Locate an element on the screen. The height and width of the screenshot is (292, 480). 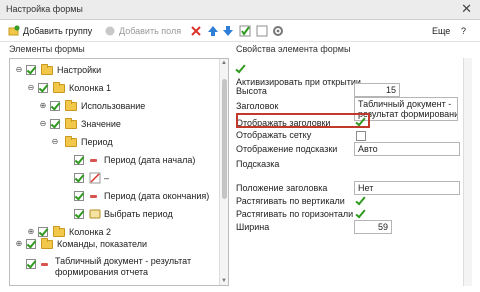
prop-label: Отображать сетку is located at coordinates (274, 135).